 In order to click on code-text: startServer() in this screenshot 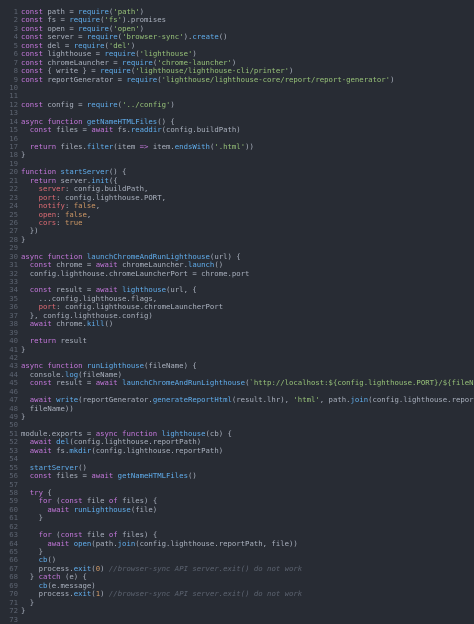, I will do `click(247, 468)`.